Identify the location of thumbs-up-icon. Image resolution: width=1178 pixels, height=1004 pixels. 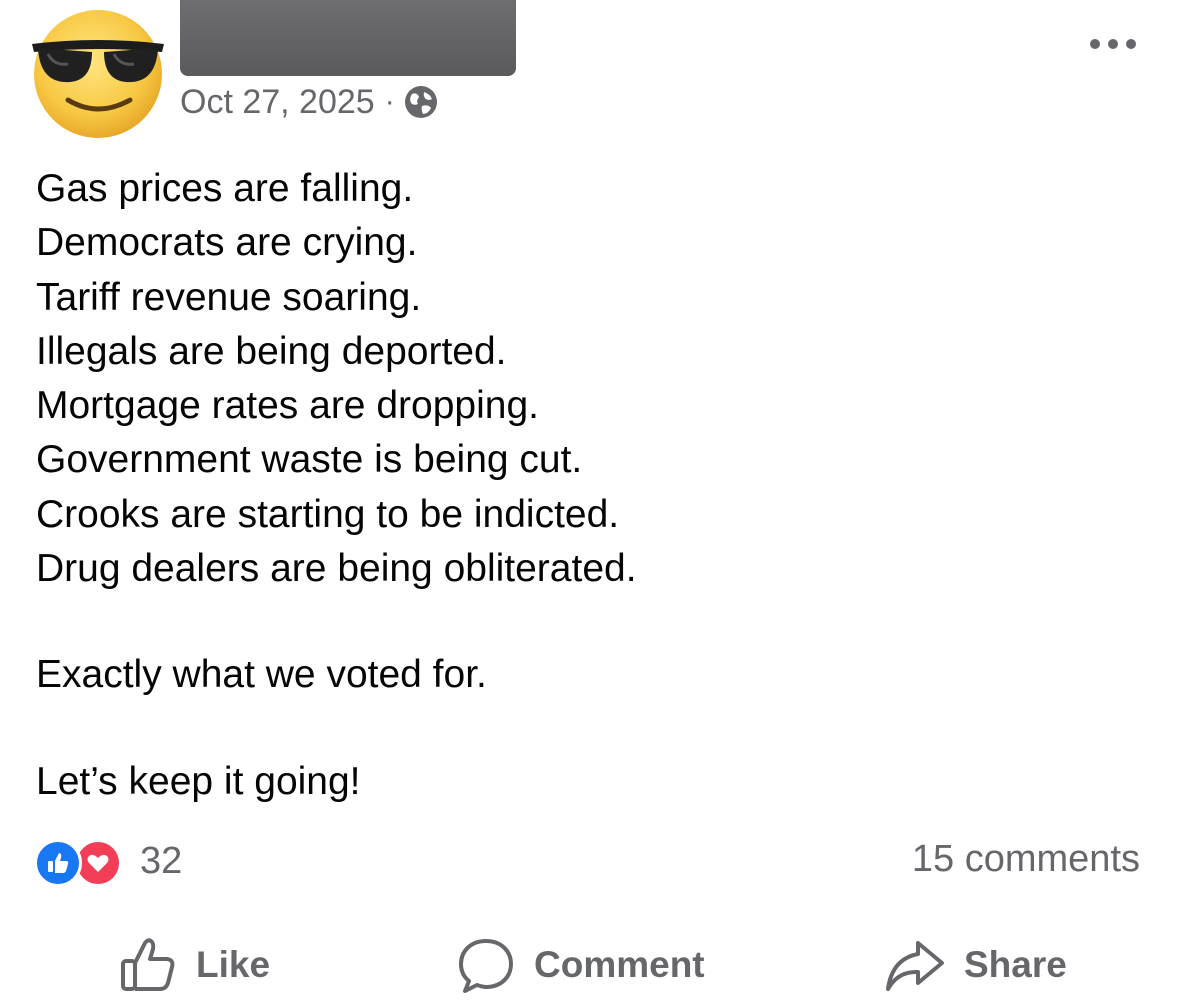
(148, 964).